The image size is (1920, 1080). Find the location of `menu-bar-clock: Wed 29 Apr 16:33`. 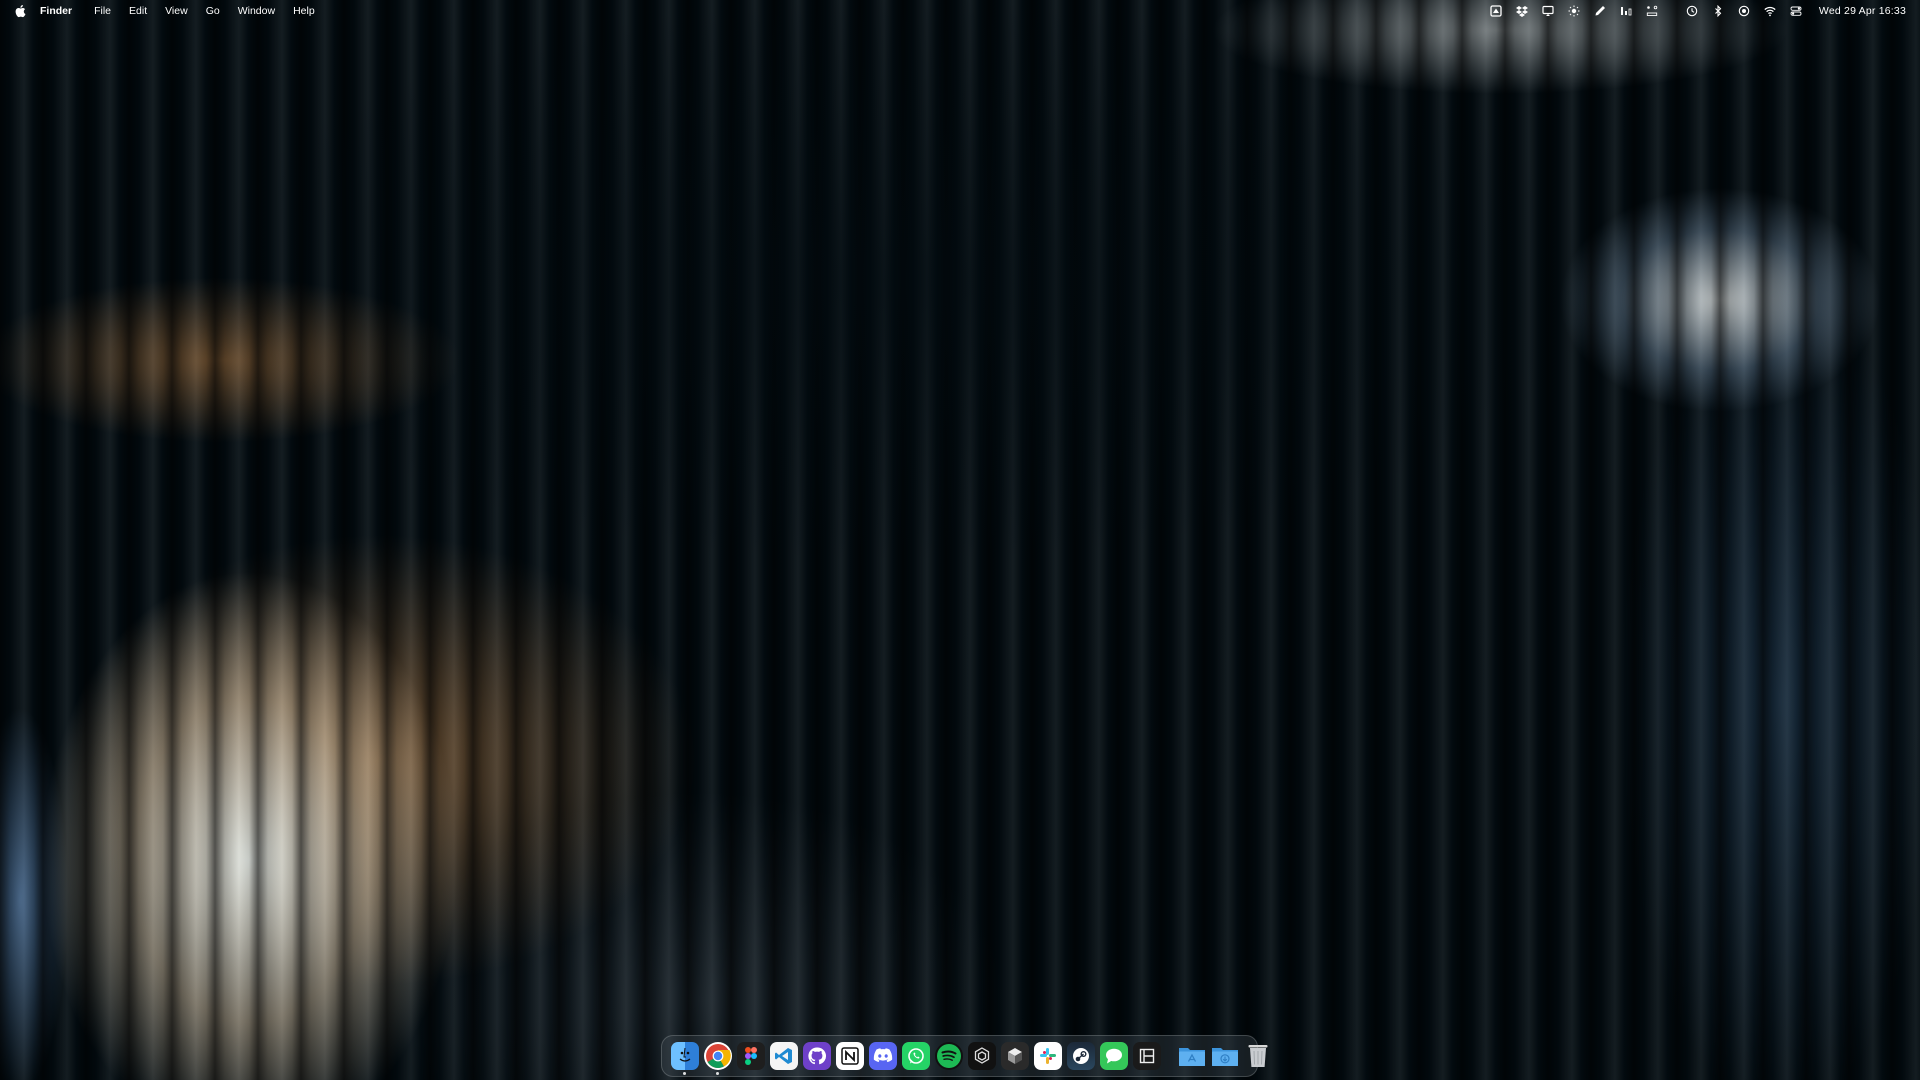

menu-bar-clock: Wed 29 Apr 16:33 is located at coordinates (1862, 11).